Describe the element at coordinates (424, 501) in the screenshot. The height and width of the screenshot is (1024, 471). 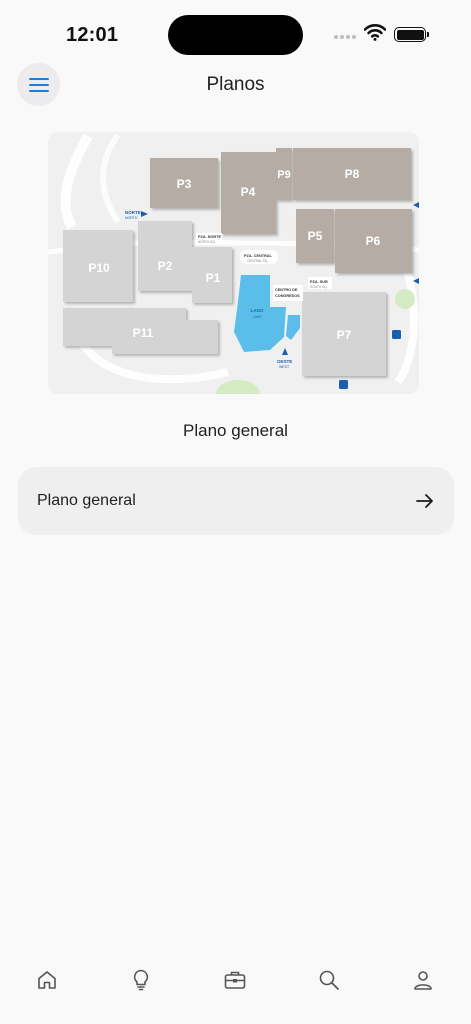
I see `arrow-right-icon` at that location.